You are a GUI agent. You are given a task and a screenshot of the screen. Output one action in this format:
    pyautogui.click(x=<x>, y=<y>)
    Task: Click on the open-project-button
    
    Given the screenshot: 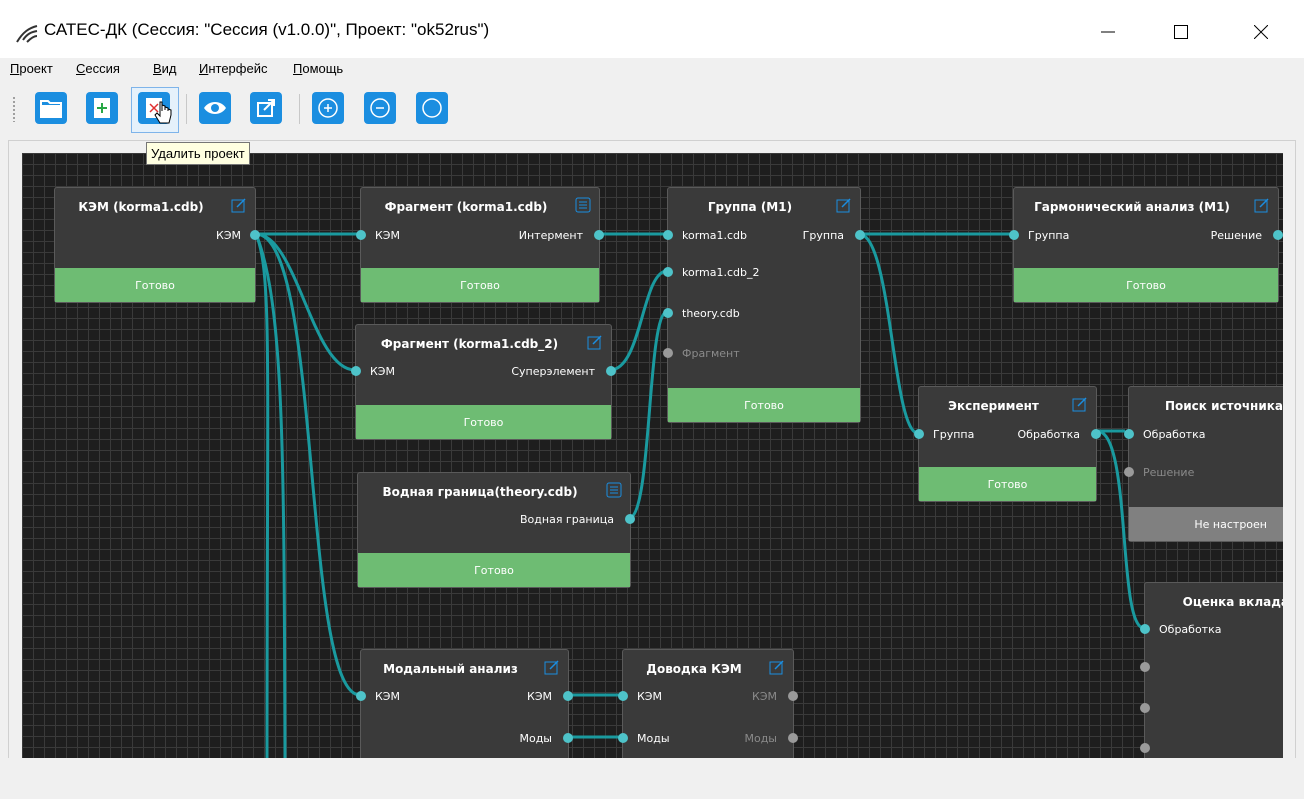 What is the action you would take?
    pyautogui.click(x=51, y=108)
    